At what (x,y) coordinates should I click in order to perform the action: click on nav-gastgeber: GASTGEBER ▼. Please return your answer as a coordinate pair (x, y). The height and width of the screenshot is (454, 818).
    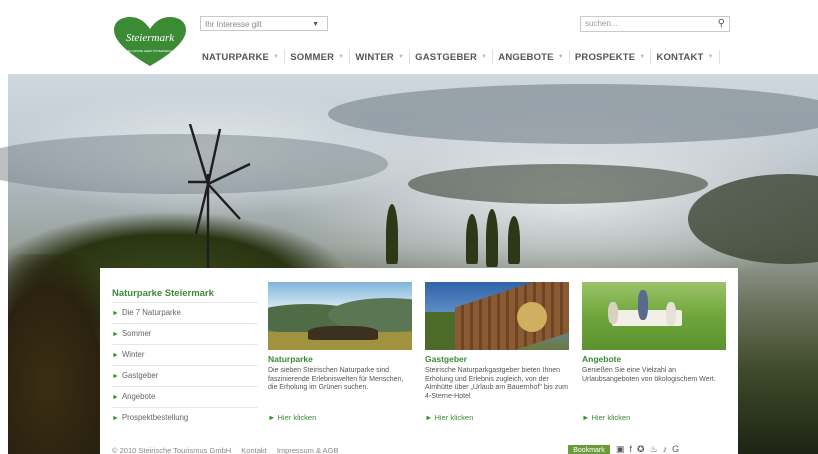
    Looking at the image, I should click on (452, 57).